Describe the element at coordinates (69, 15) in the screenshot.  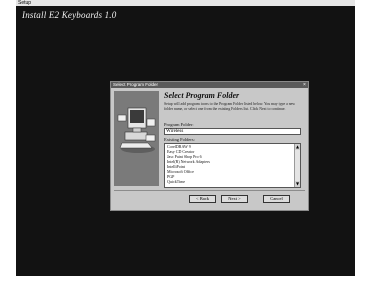
I see `installer-heading: Install E2 Keyboards 1.0` at that location.